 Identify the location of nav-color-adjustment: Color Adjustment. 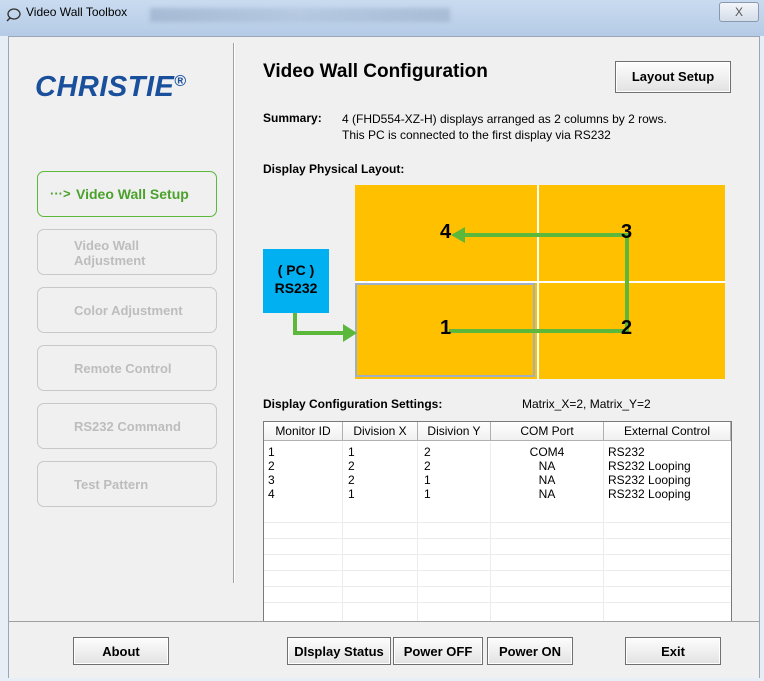
(127, 310).